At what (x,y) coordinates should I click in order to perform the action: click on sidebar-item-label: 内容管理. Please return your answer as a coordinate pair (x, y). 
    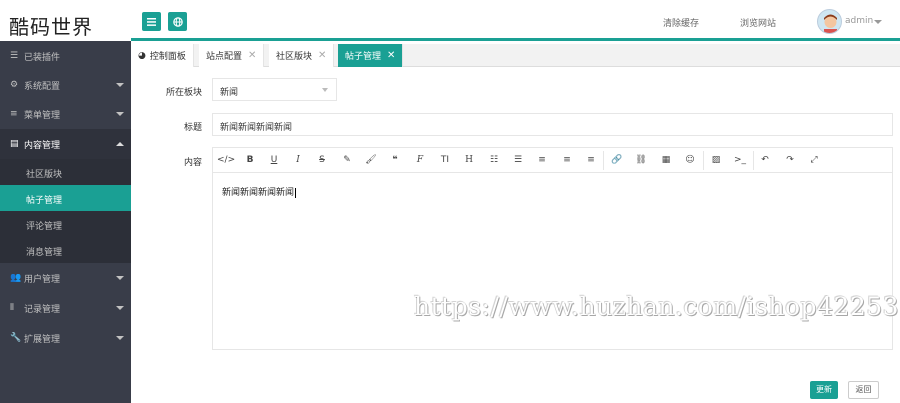
    Looking at the image, I should click on (42, 145).